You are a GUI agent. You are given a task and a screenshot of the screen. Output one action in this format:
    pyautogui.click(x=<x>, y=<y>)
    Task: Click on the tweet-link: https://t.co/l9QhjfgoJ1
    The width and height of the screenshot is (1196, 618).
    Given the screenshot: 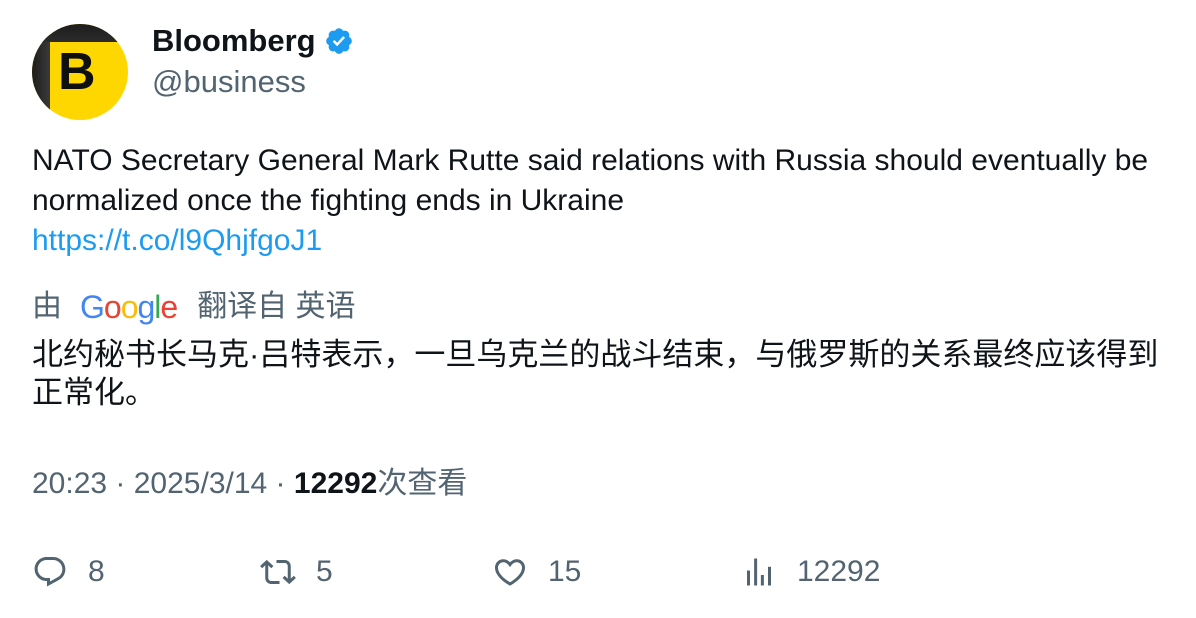 What is the action you would take?
    pyautogui.click(x=597, y=241)
    